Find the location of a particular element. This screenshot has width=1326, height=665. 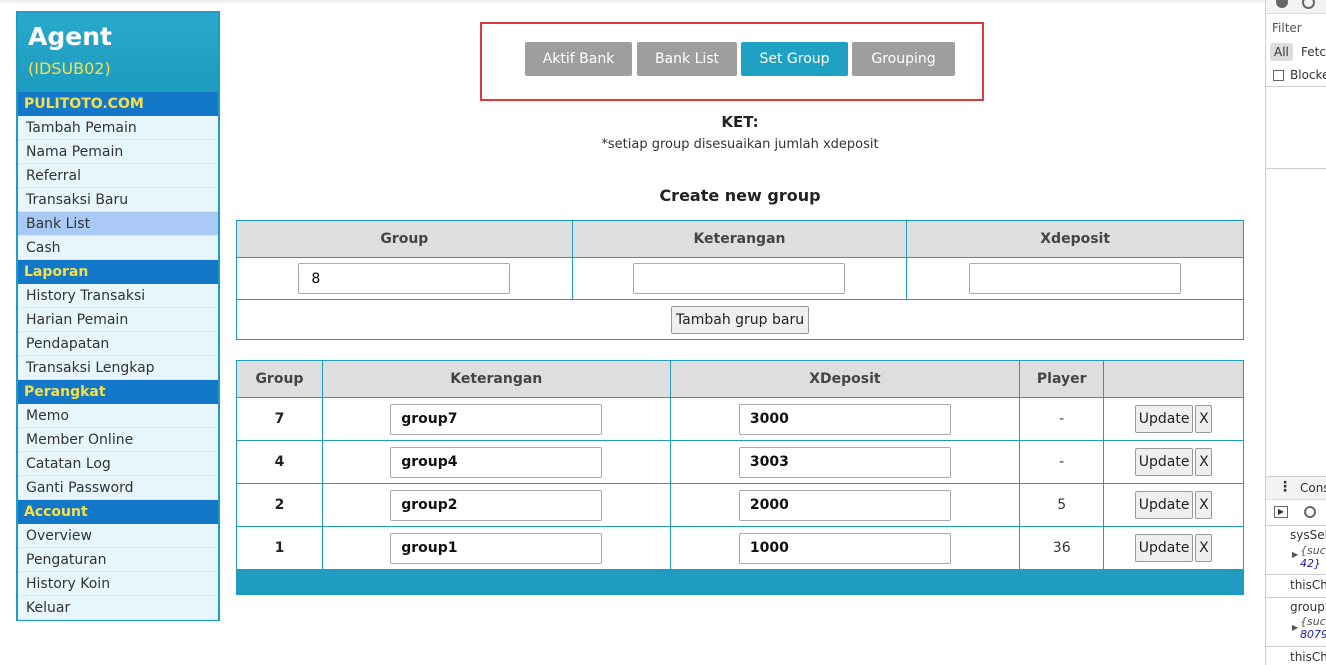

sidebar-item-pendapatan: Pendapatan is located at coordinates (118, 344).